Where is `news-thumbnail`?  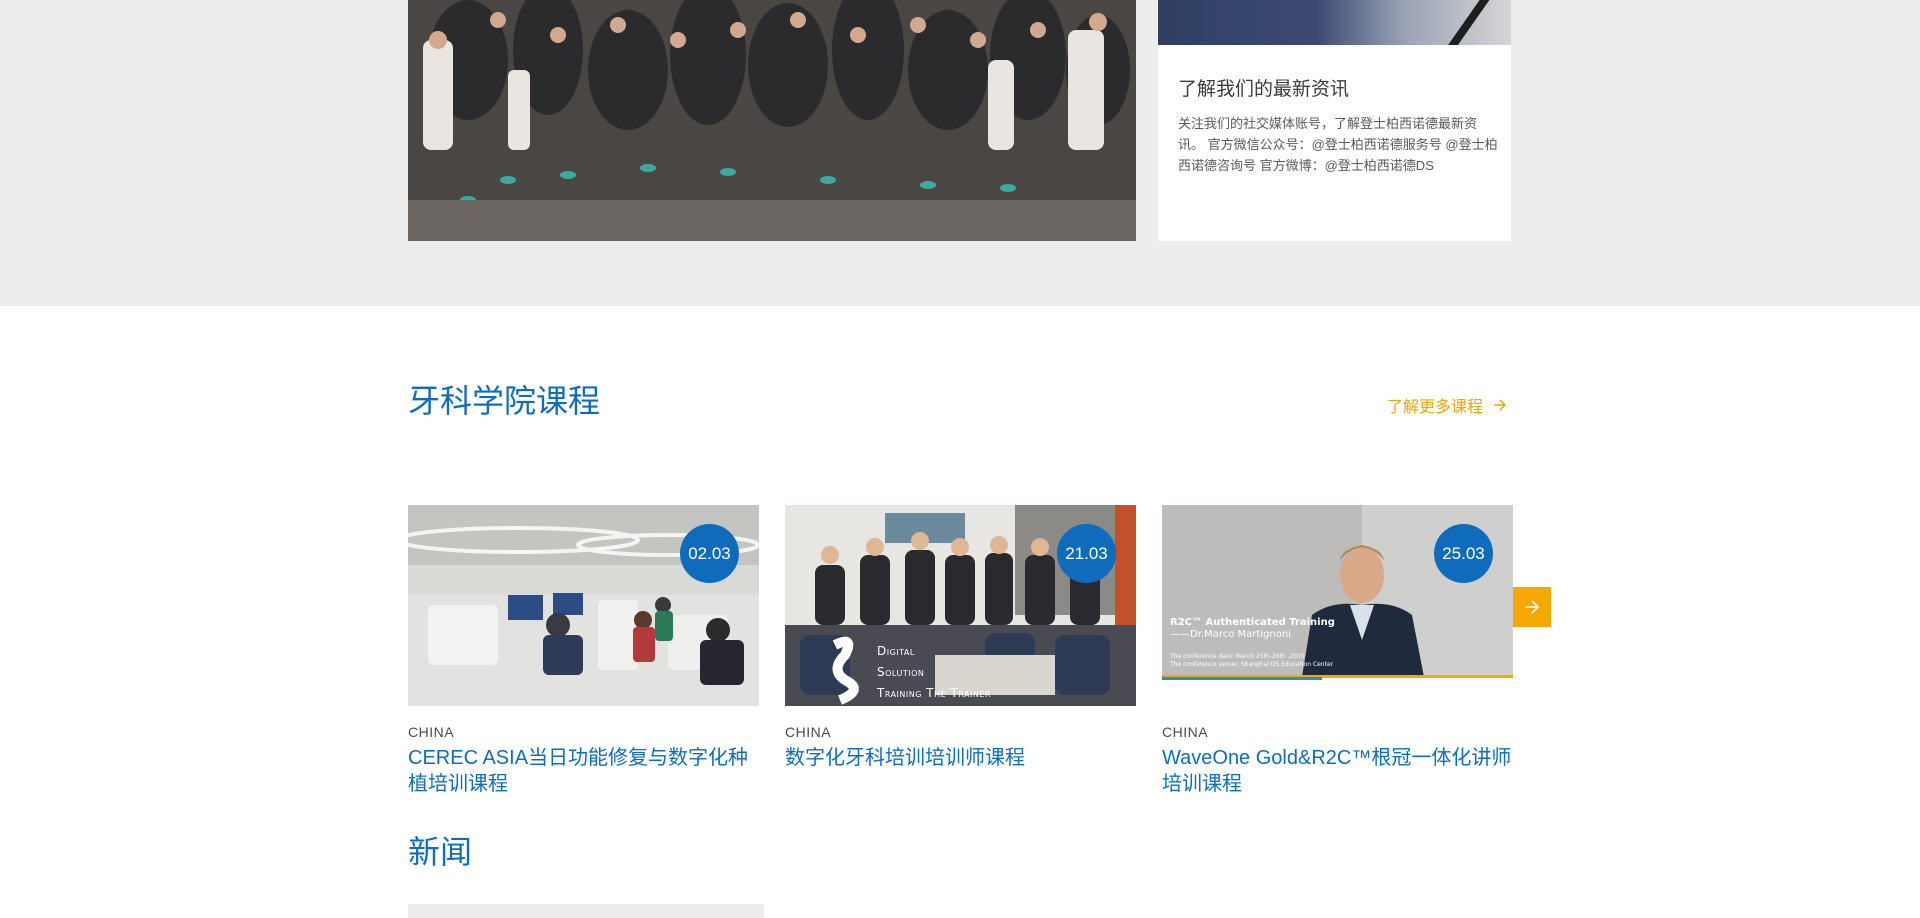
news-thumbnail is located at coordinates (586, 911).